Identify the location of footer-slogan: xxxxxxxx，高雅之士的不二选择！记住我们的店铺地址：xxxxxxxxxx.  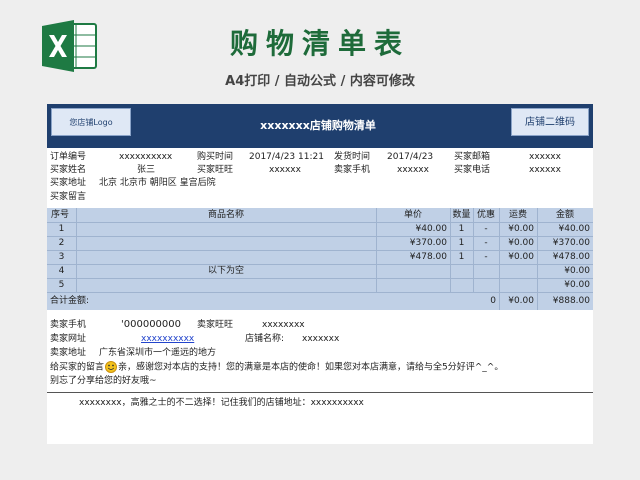
(221, 403).